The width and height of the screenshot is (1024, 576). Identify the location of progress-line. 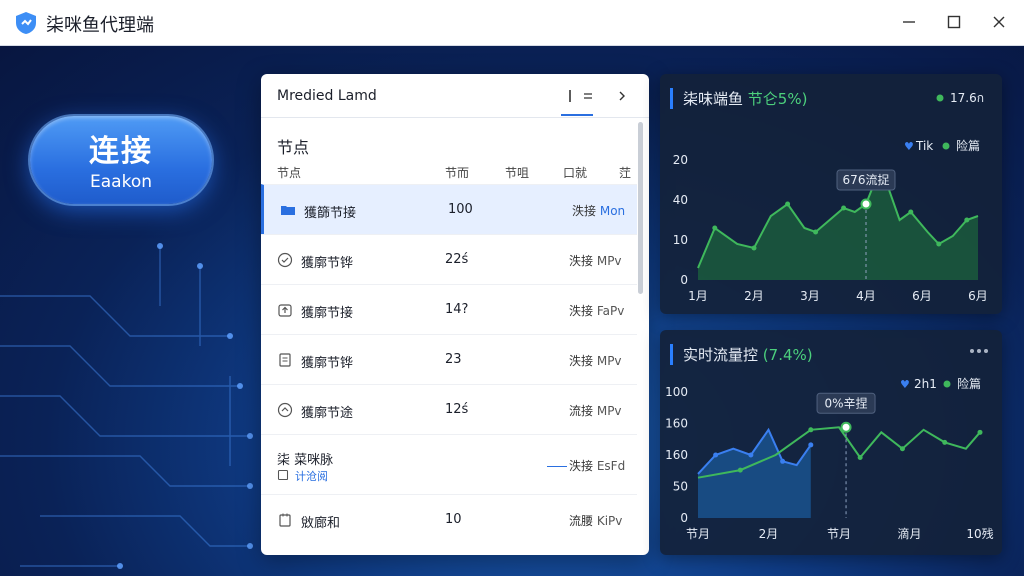
(557, 466).